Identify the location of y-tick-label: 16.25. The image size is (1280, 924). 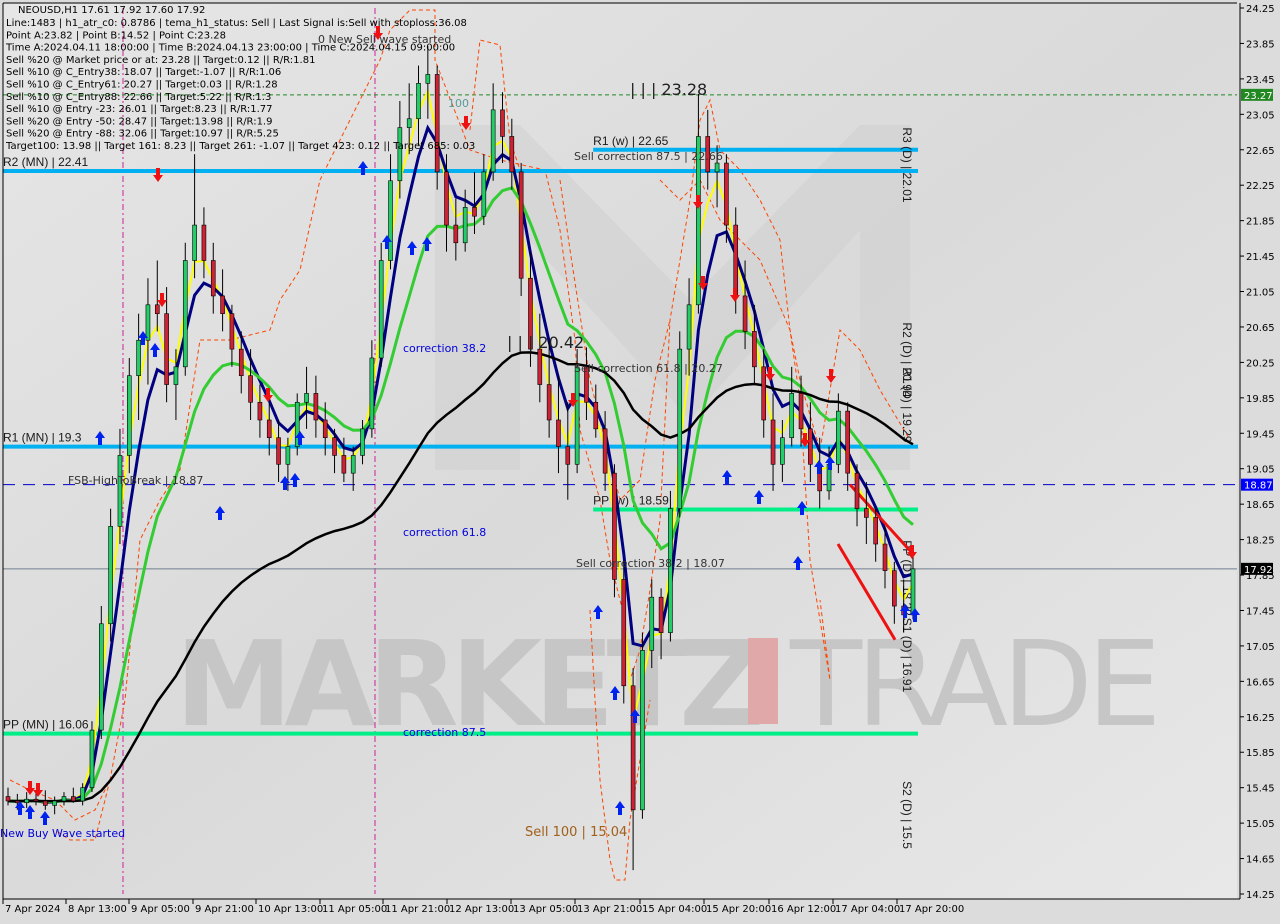
(1260, 718).